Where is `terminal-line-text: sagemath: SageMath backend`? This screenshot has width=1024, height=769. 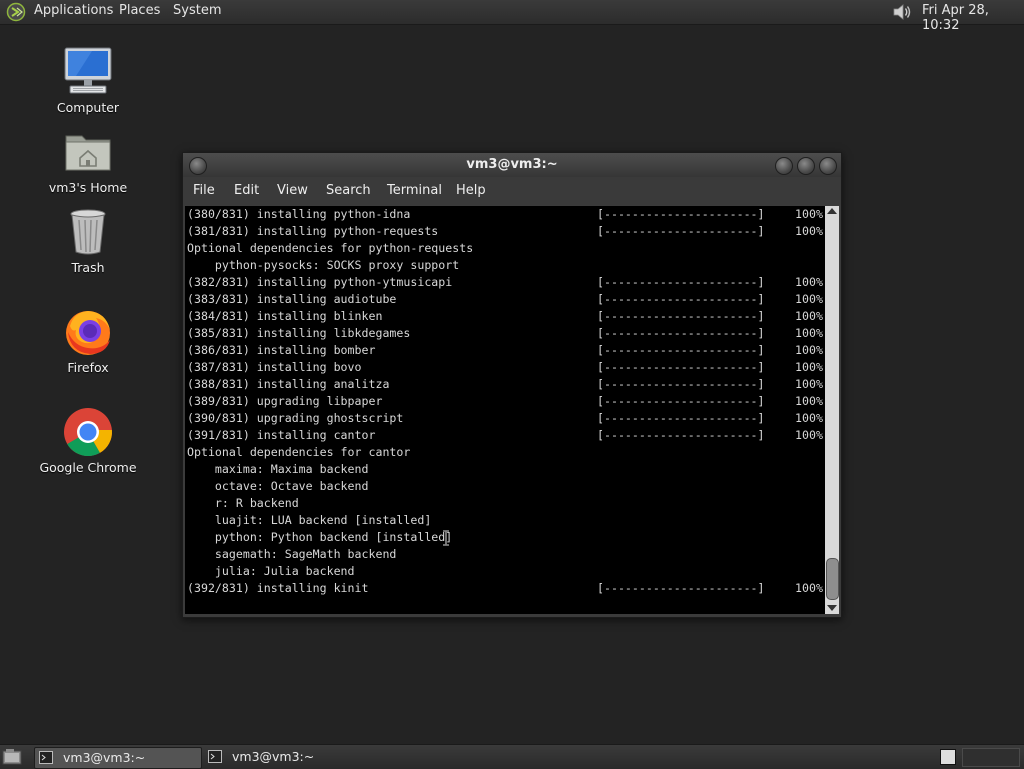
terminal-line-text: sagemath: SageMath backend is located at coordinates (292, 554).